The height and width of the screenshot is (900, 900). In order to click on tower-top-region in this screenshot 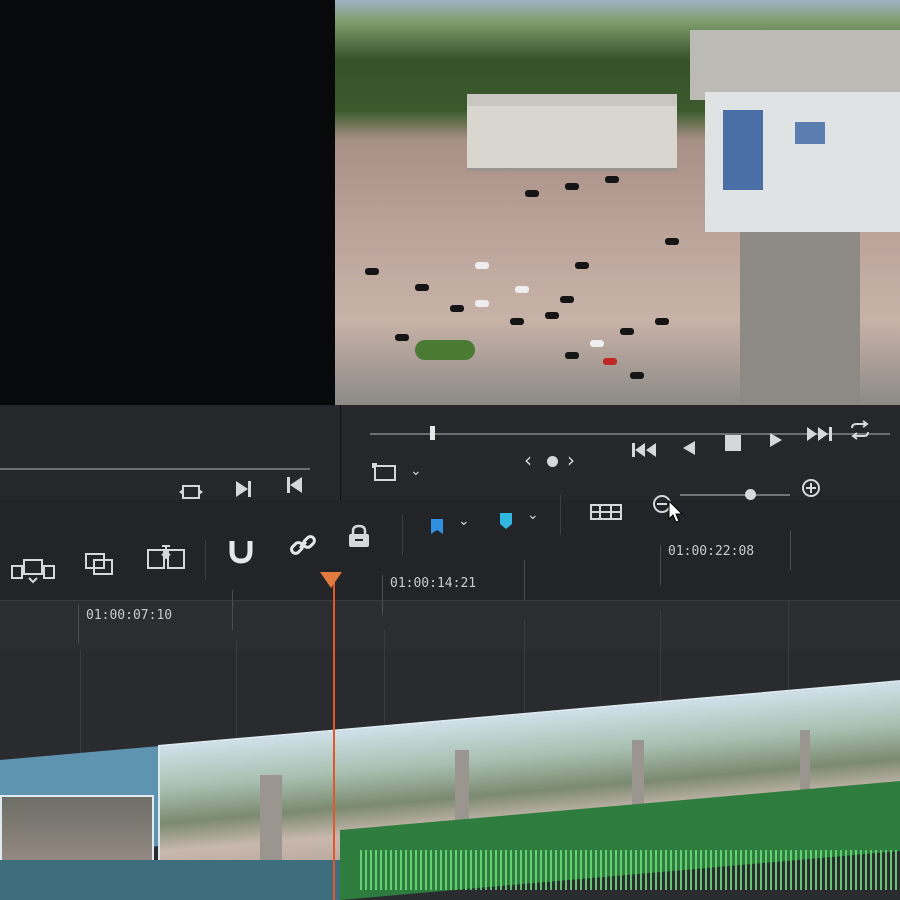, I will do `click(795, 65)`.